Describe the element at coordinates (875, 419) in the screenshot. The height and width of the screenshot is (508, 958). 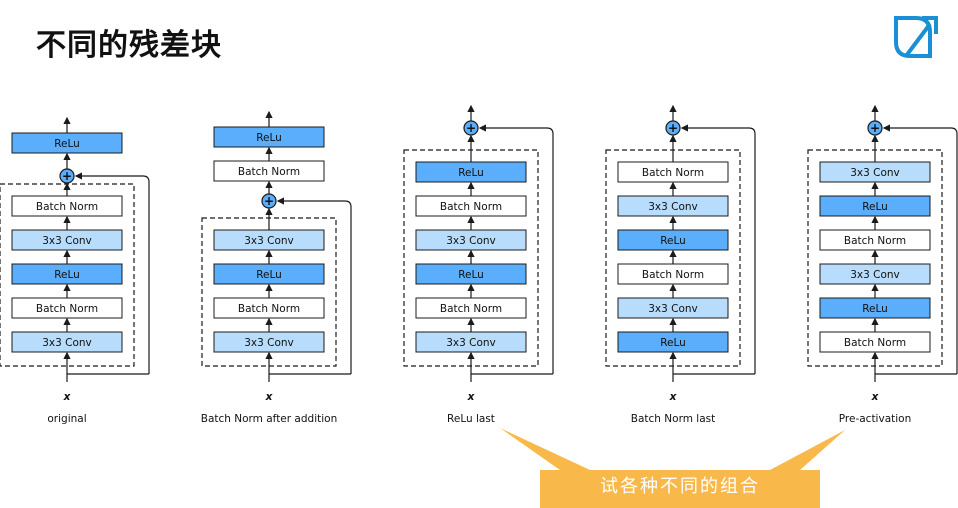
I see `variant-caption: Pre-activation` at that location.